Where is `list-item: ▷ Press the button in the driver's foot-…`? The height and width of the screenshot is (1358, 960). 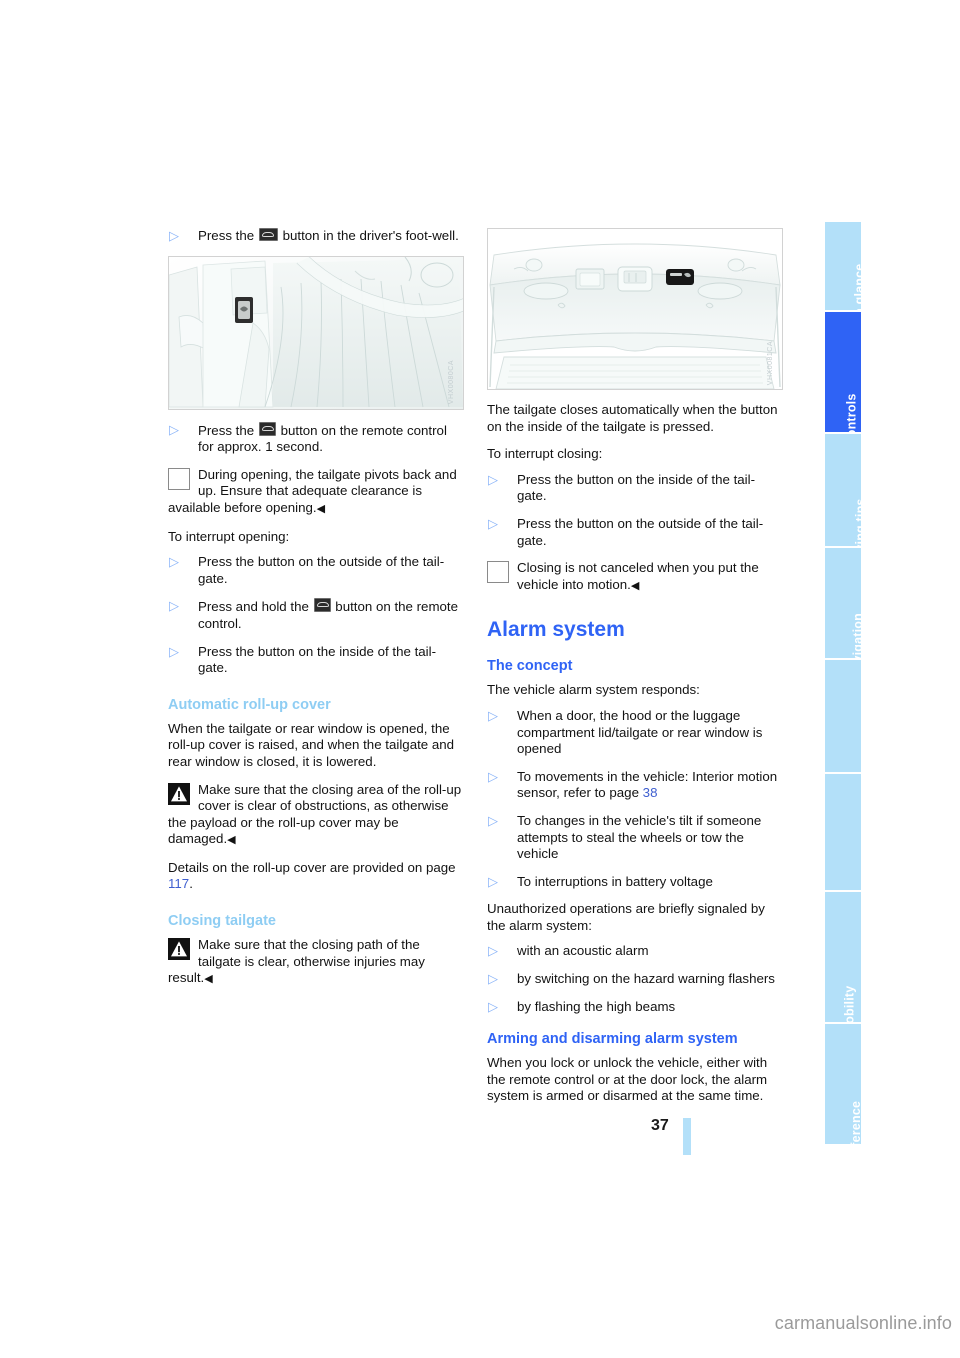
list-item: ▷ Press the button in the driver's foot-… is located at coordinates (315, 236).